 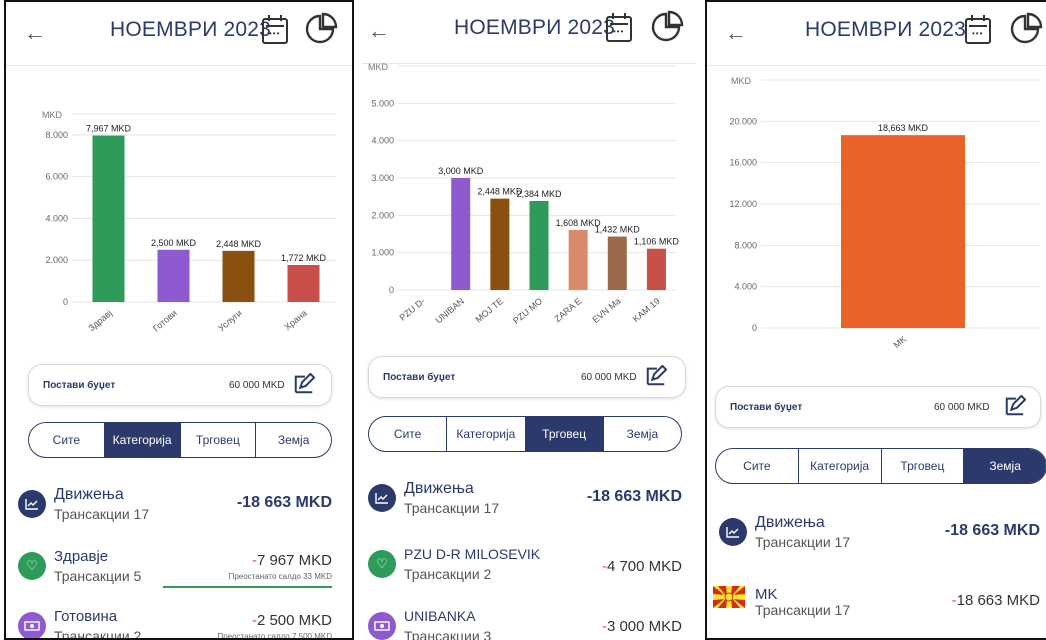 What do you see at coordinates (411, 309) in the screenshot?
I see `x-tick-label: PZU D-` at bounding box center [411, 309].